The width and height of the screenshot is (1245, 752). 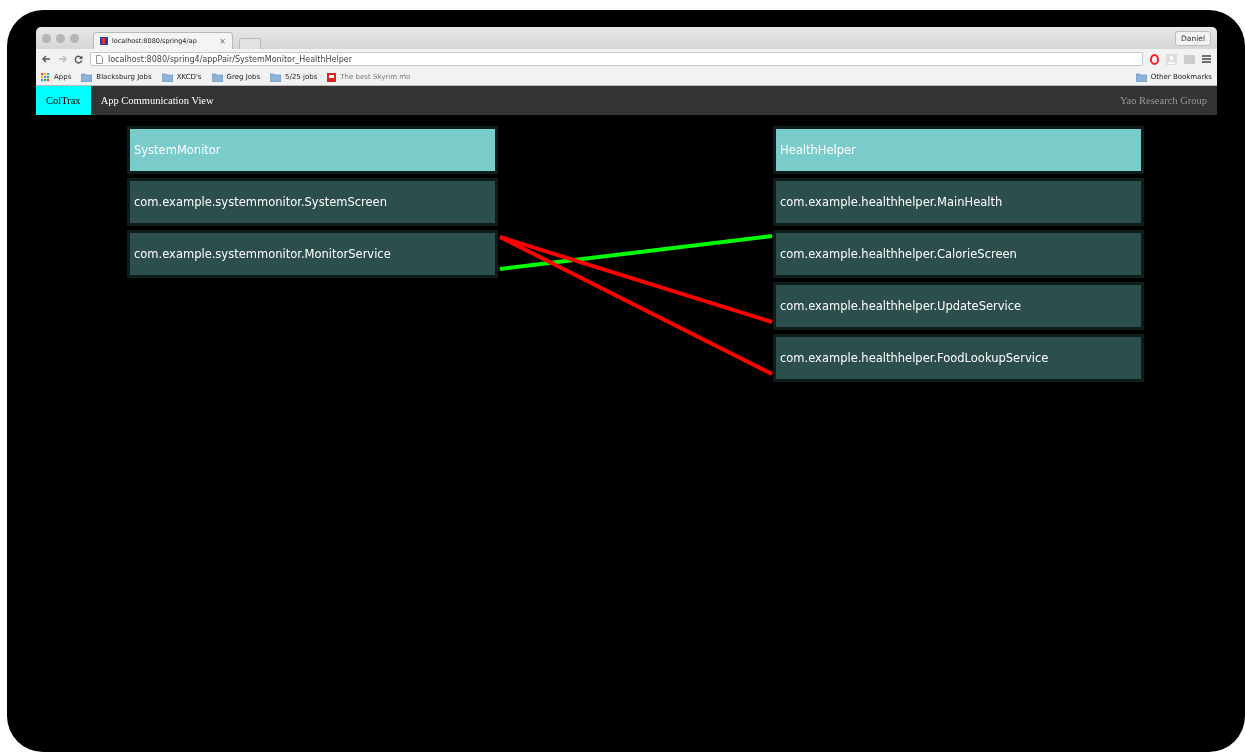 What do you see at coordinates (63, 100) in the screenshot?
I see `brand-link: ColTrax` at bounding box center [63, 100].